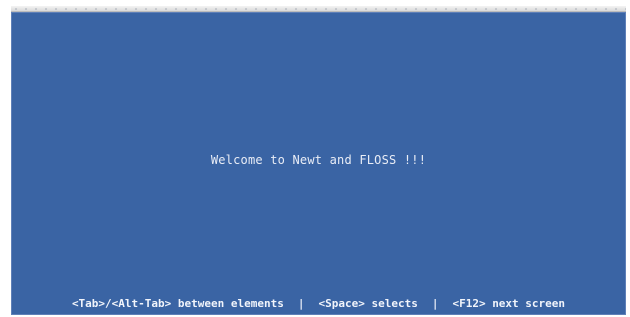 The height and width of the screenshot is (317, 630). Describe the element at coordinates (318, 160) in the screenshot. I see `welcome-text: Welcome to Newt and FLOSS !!!` at that location.